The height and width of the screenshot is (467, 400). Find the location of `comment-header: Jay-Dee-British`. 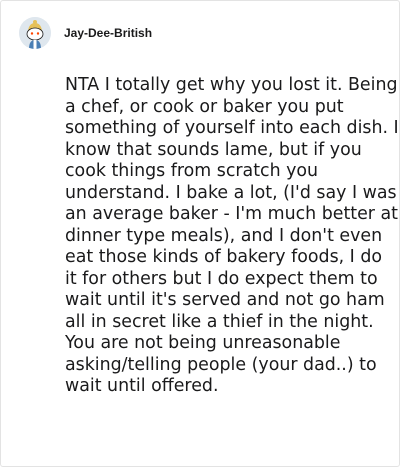

comment-header: Jay-Dee-British is located at coordinates (85, 33).